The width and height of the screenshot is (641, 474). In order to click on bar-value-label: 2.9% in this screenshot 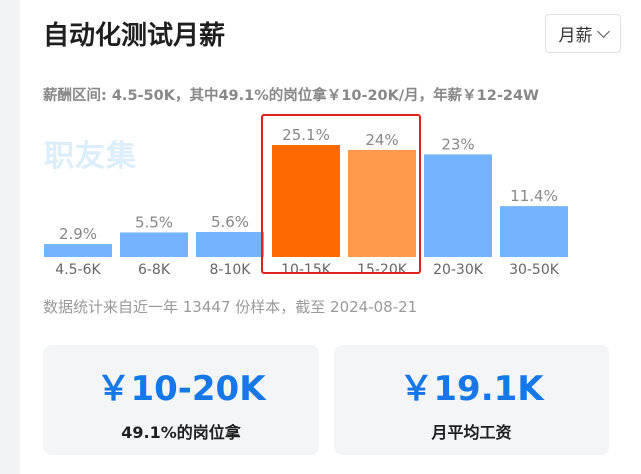, I will do `click(78, 234)`.